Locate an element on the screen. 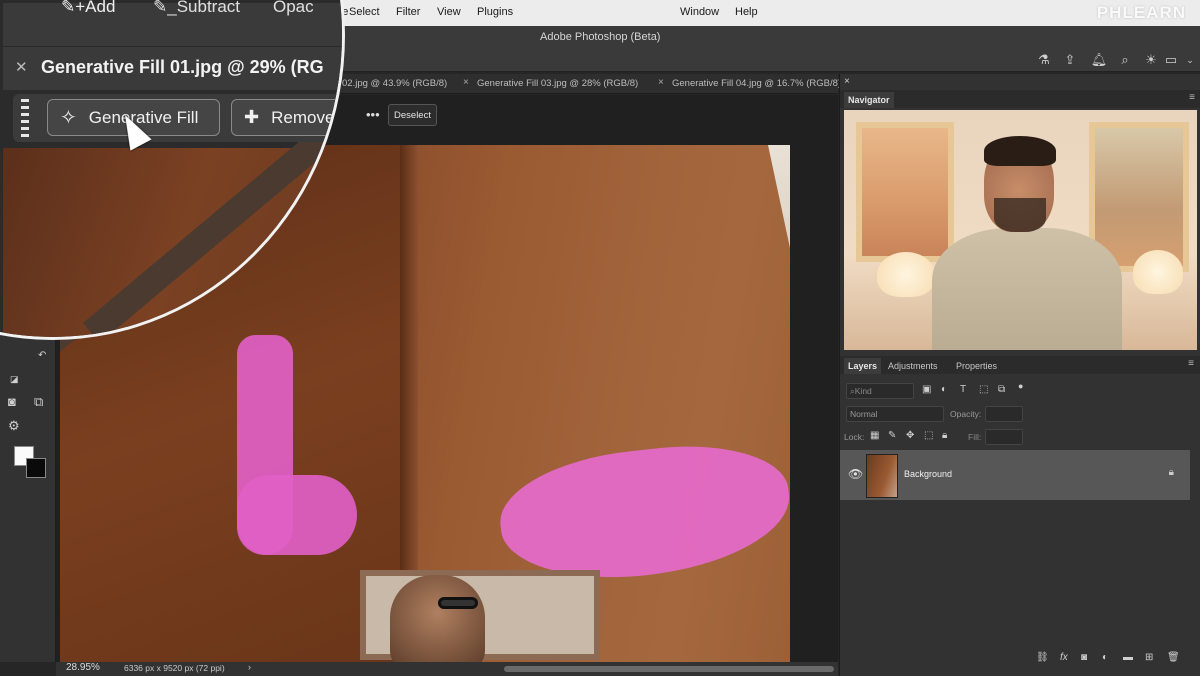 This screenshot has width=1200, height=676. layer-thumbnail is located at coordinates (882, 476).